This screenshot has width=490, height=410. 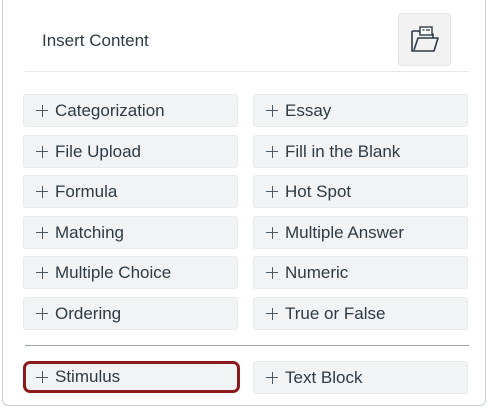 What do you see at coordinates (86, 191) in the screenshot?
I see `item-label: Formula` at bounding box center [86, 191].